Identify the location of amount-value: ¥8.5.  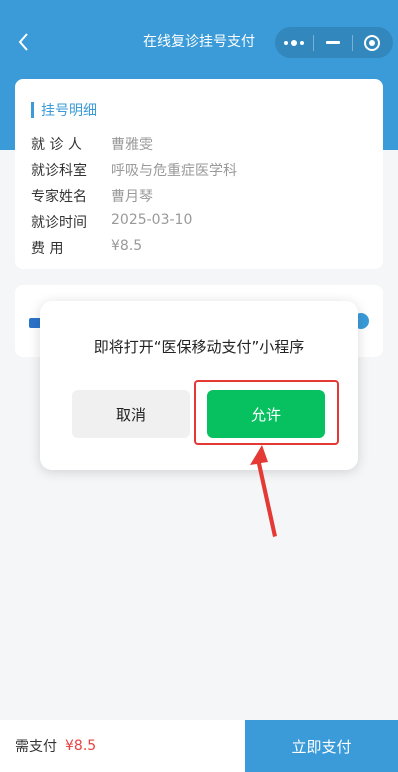
(81, 746).